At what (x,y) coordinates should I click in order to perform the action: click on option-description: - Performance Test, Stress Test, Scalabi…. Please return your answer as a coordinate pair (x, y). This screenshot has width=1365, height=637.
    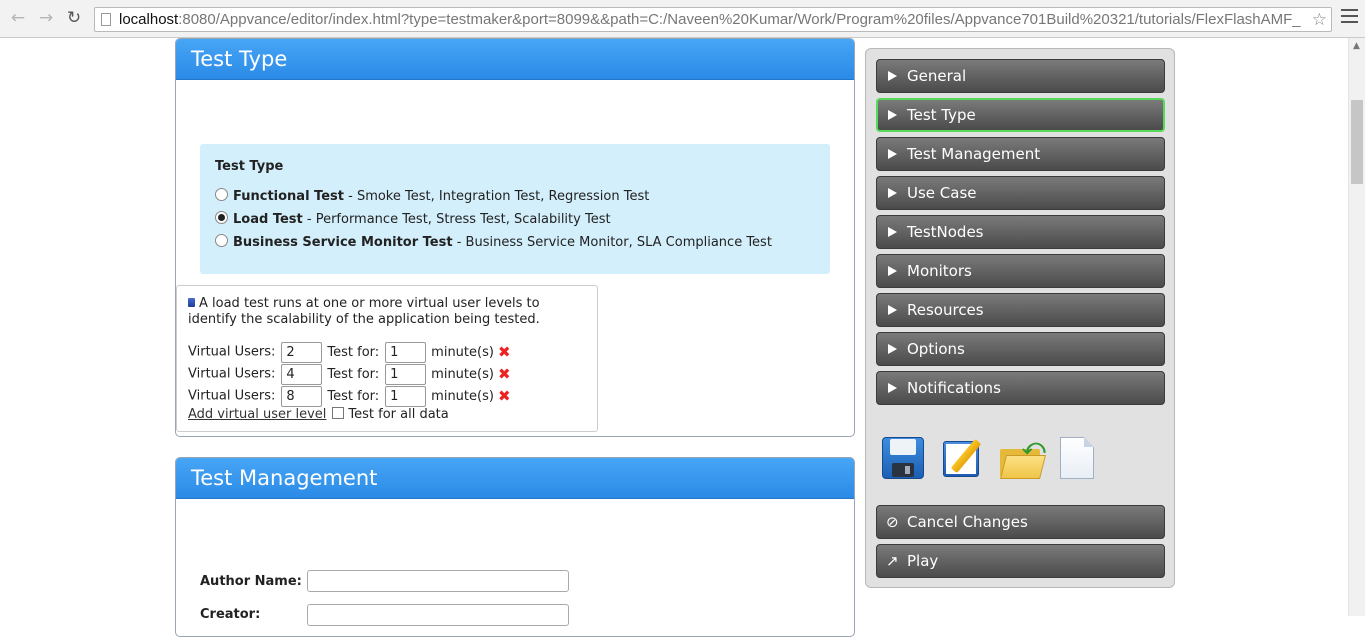
    Looking at the image, I should click on (456, 219).